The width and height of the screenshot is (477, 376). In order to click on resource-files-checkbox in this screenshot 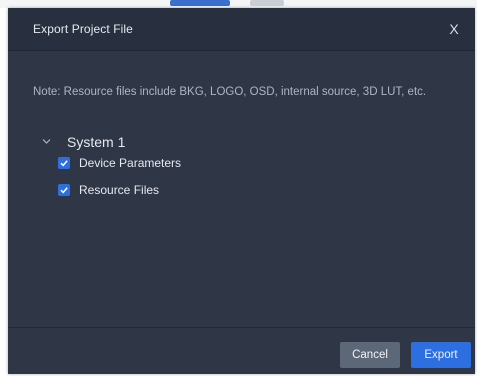, I will do `click(64, 190)`.